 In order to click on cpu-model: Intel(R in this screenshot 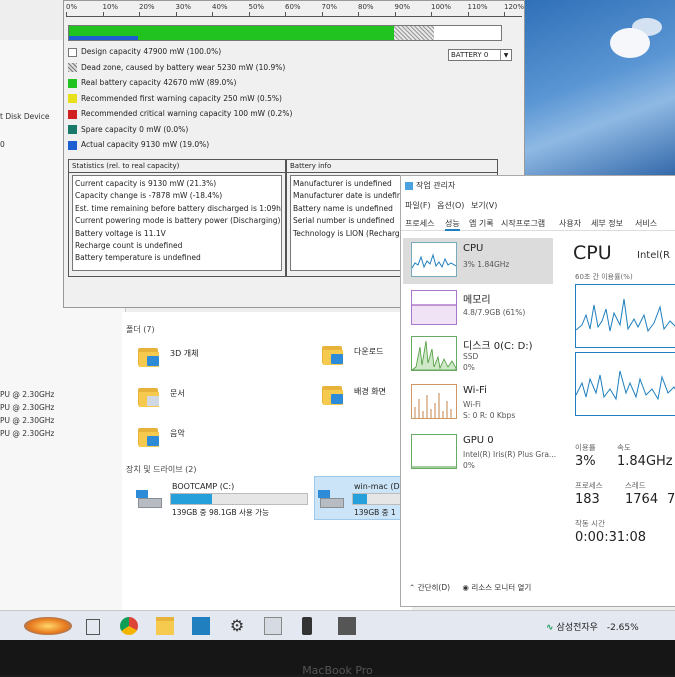, I will do `click(653, 255)`.